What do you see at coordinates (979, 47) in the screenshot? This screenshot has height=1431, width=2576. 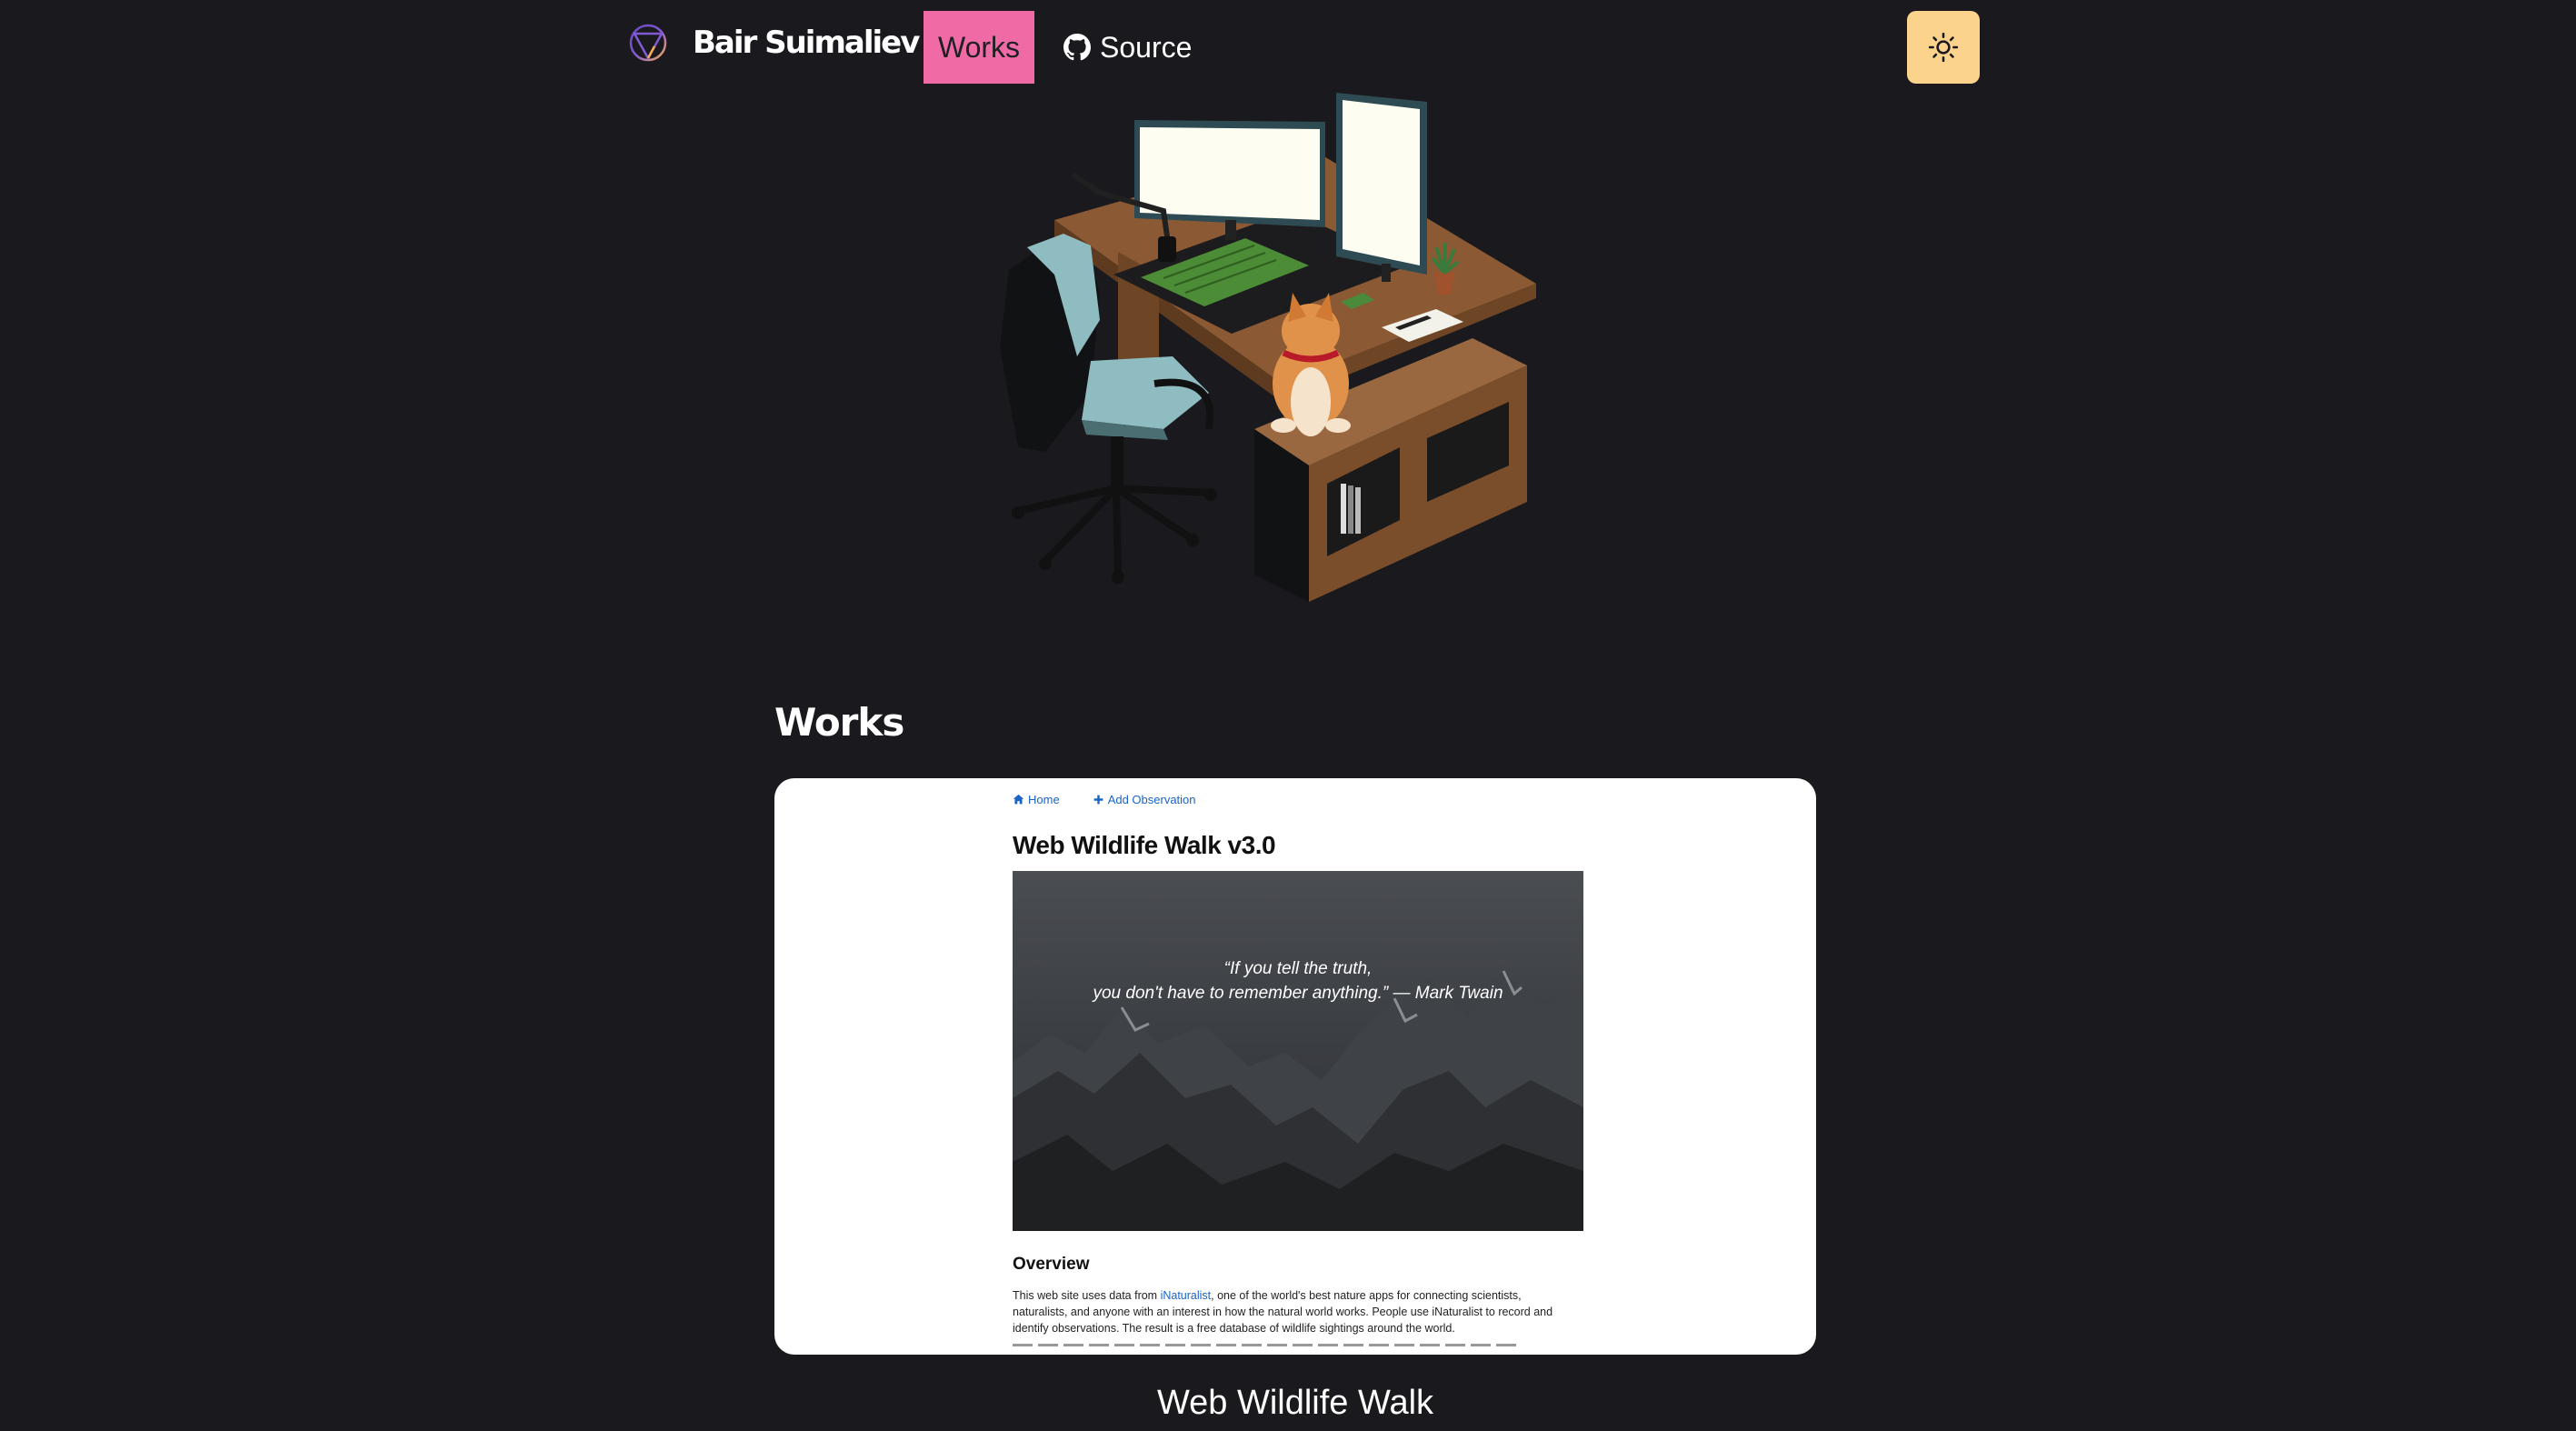 I see `nav-works-link: Works` at bounding box center [979, 47].